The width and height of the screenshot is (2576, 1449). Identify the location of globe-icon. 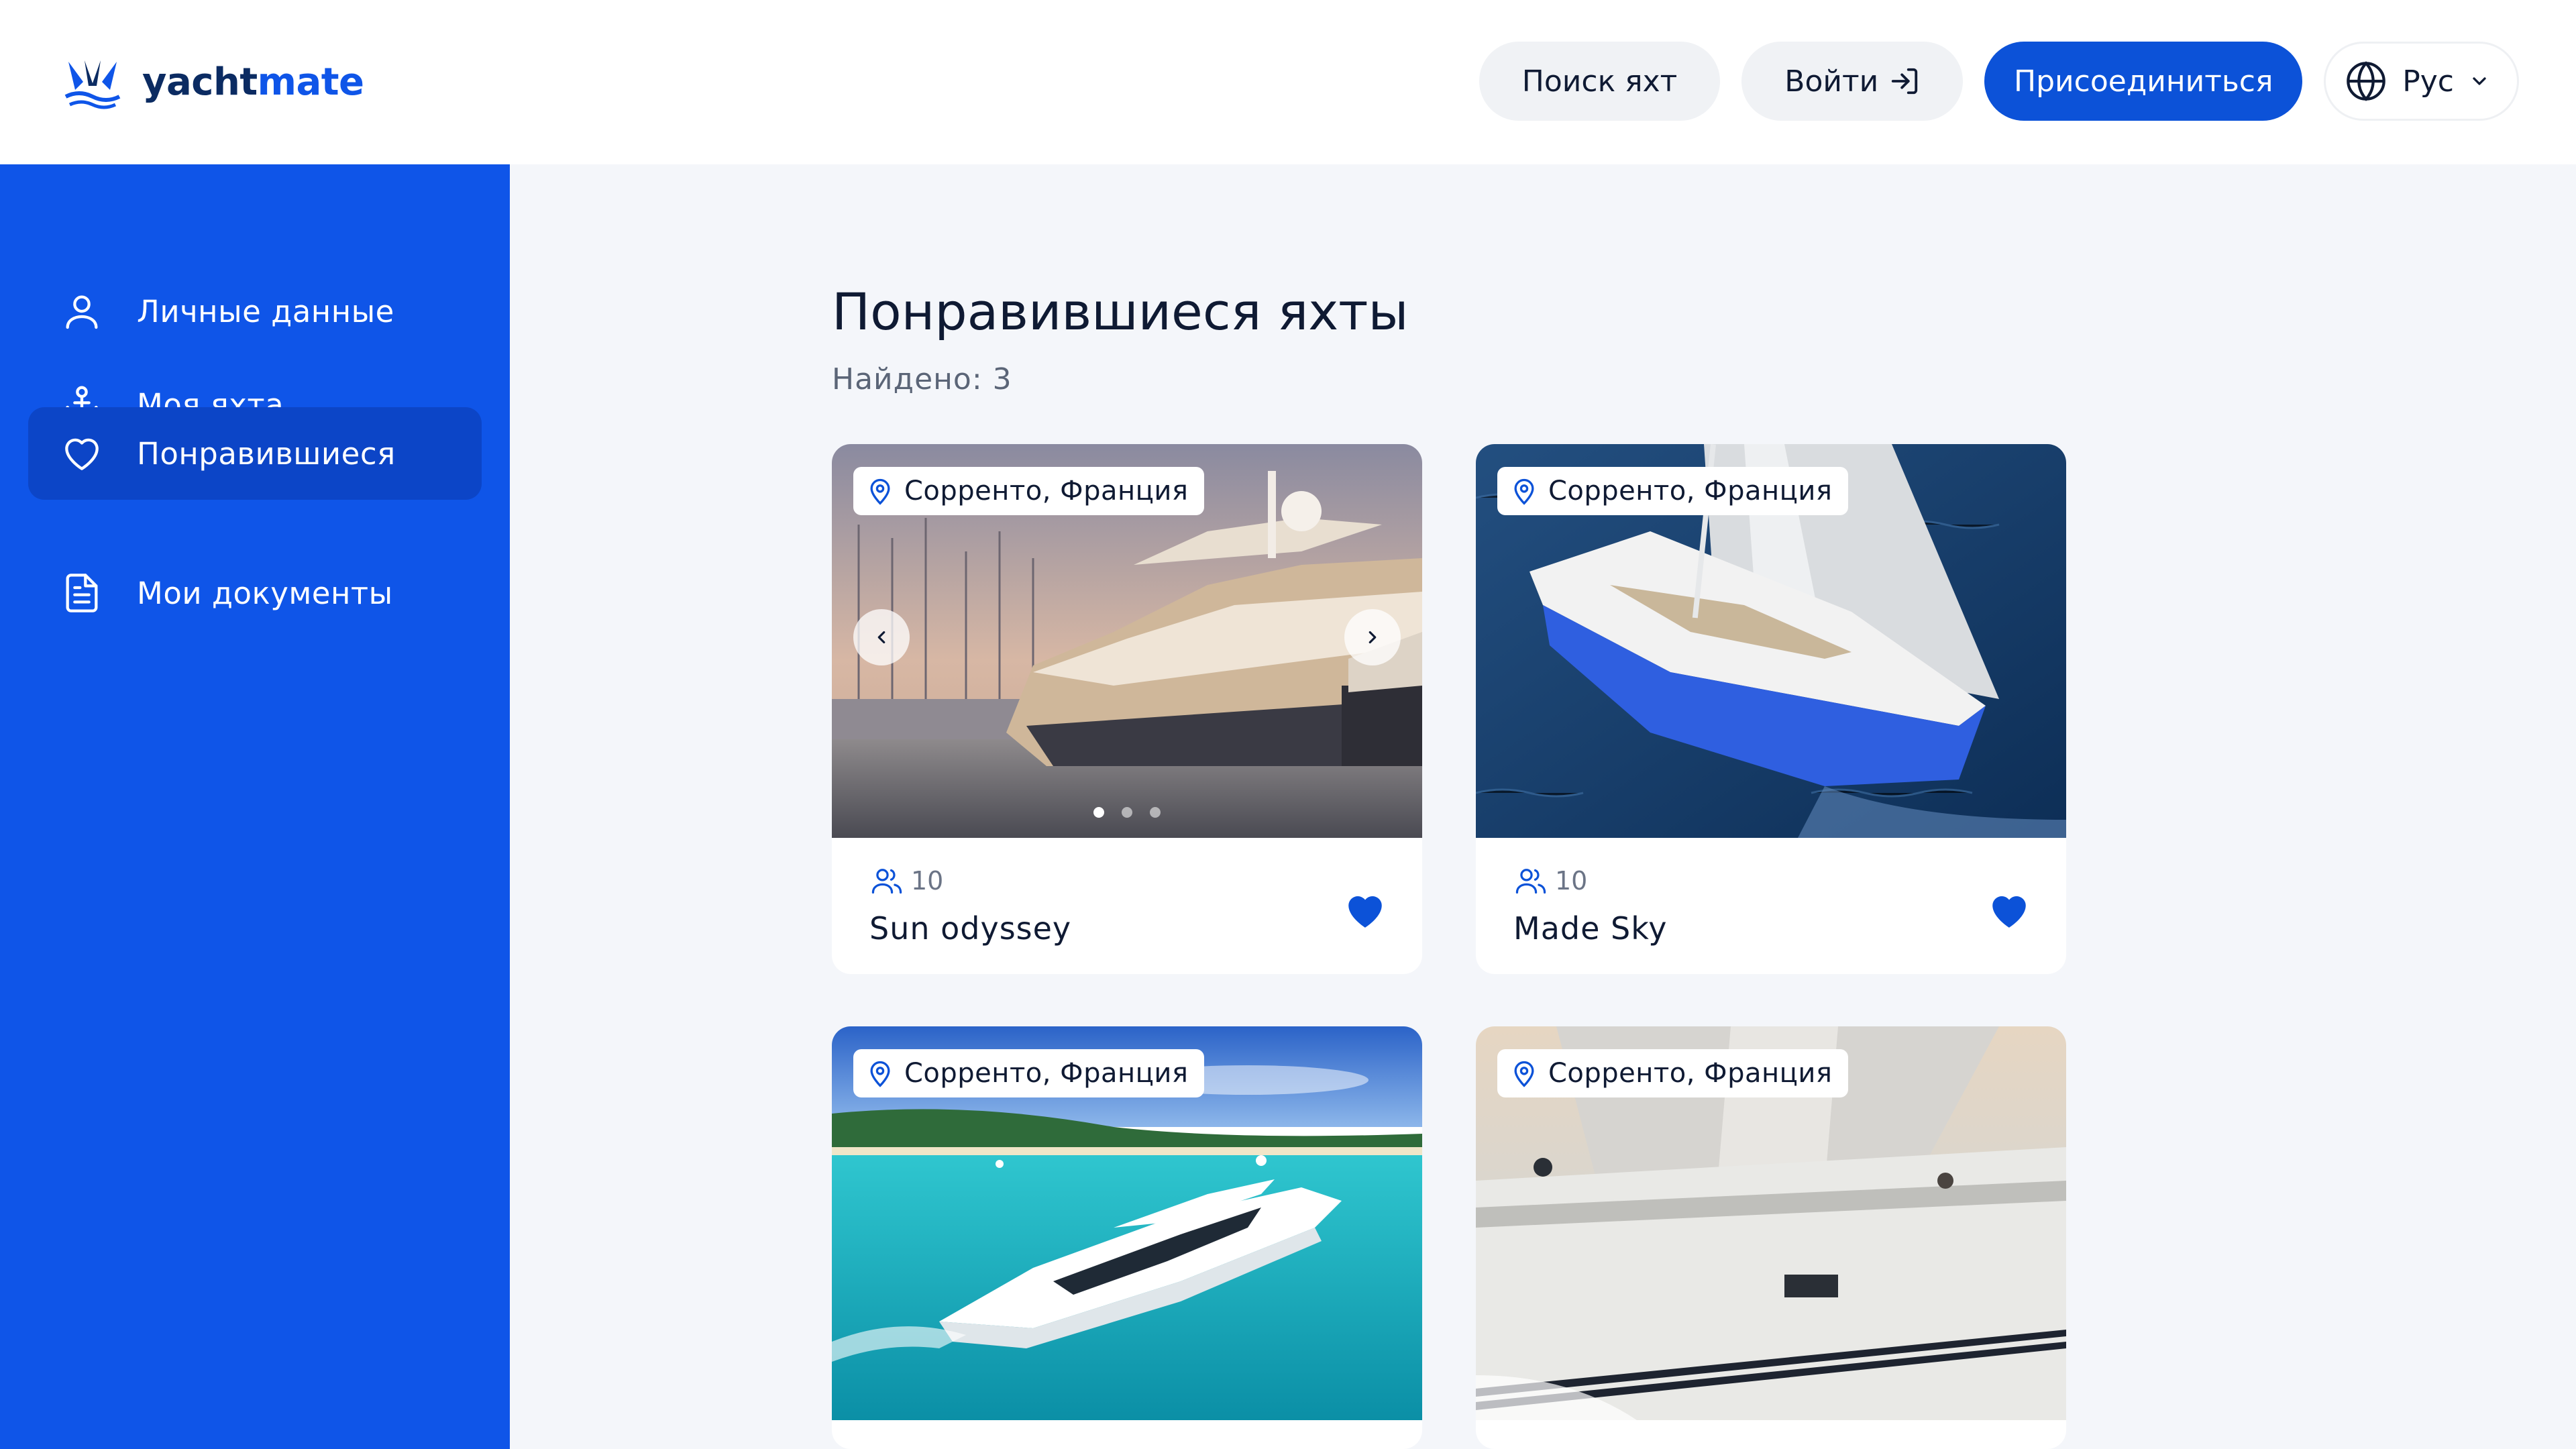
(2366, 81).